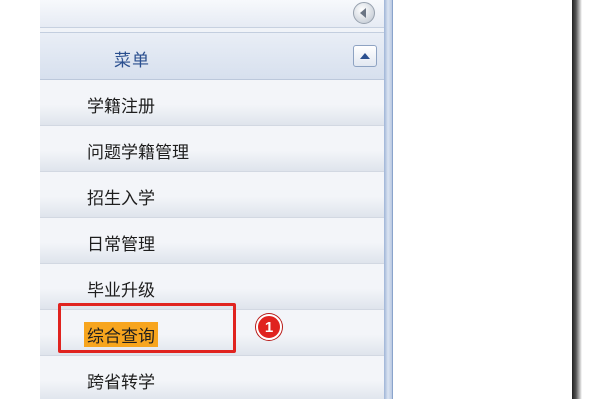 This screenshot has width=600, height=399. What do you see at coordinates (147, 328) in the screenshot?
I see `highlight-box` at bounding box center [147, 328].